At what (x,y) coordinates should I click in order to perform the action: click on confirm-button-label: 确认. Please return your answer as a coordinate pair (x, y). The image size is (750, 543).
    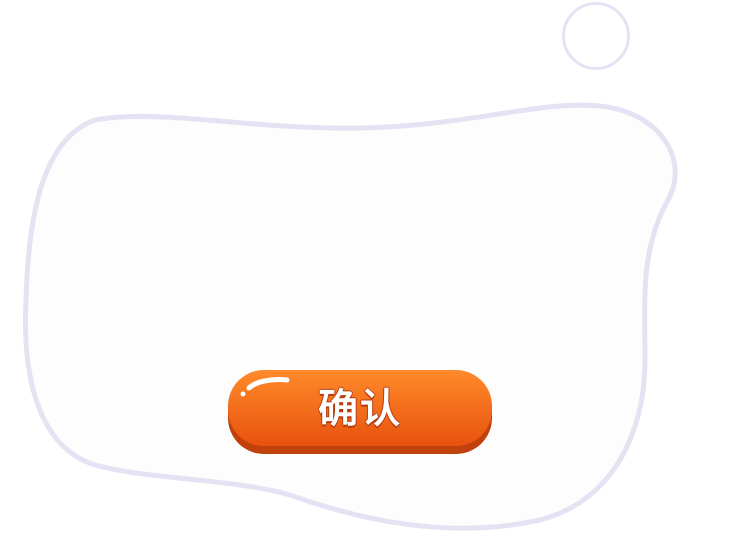
    Looking at the image, I should click on (360, 409).